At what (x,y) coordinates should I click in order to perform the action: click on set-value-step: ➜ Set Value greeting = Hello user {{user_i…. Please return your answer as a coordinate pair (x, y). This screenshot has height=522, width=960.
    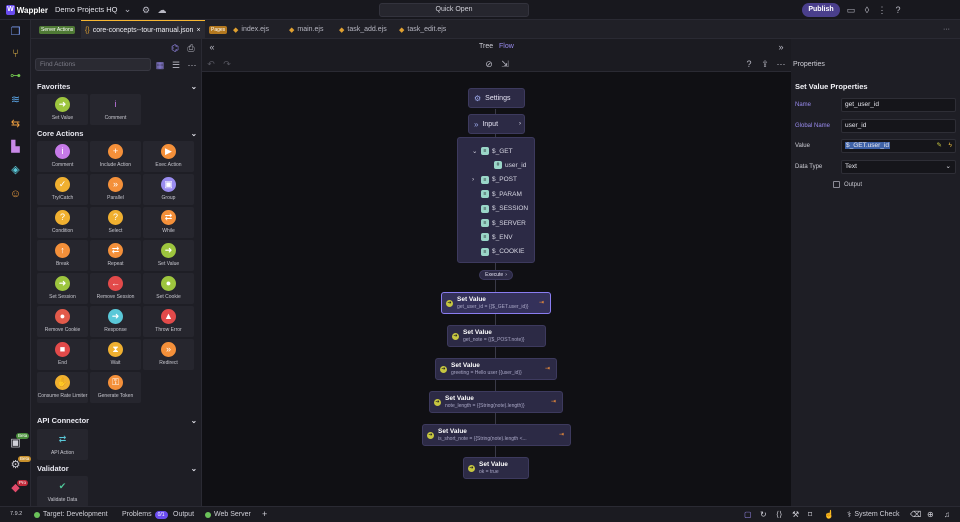
    Looking at the image, I should click on (496, 369).